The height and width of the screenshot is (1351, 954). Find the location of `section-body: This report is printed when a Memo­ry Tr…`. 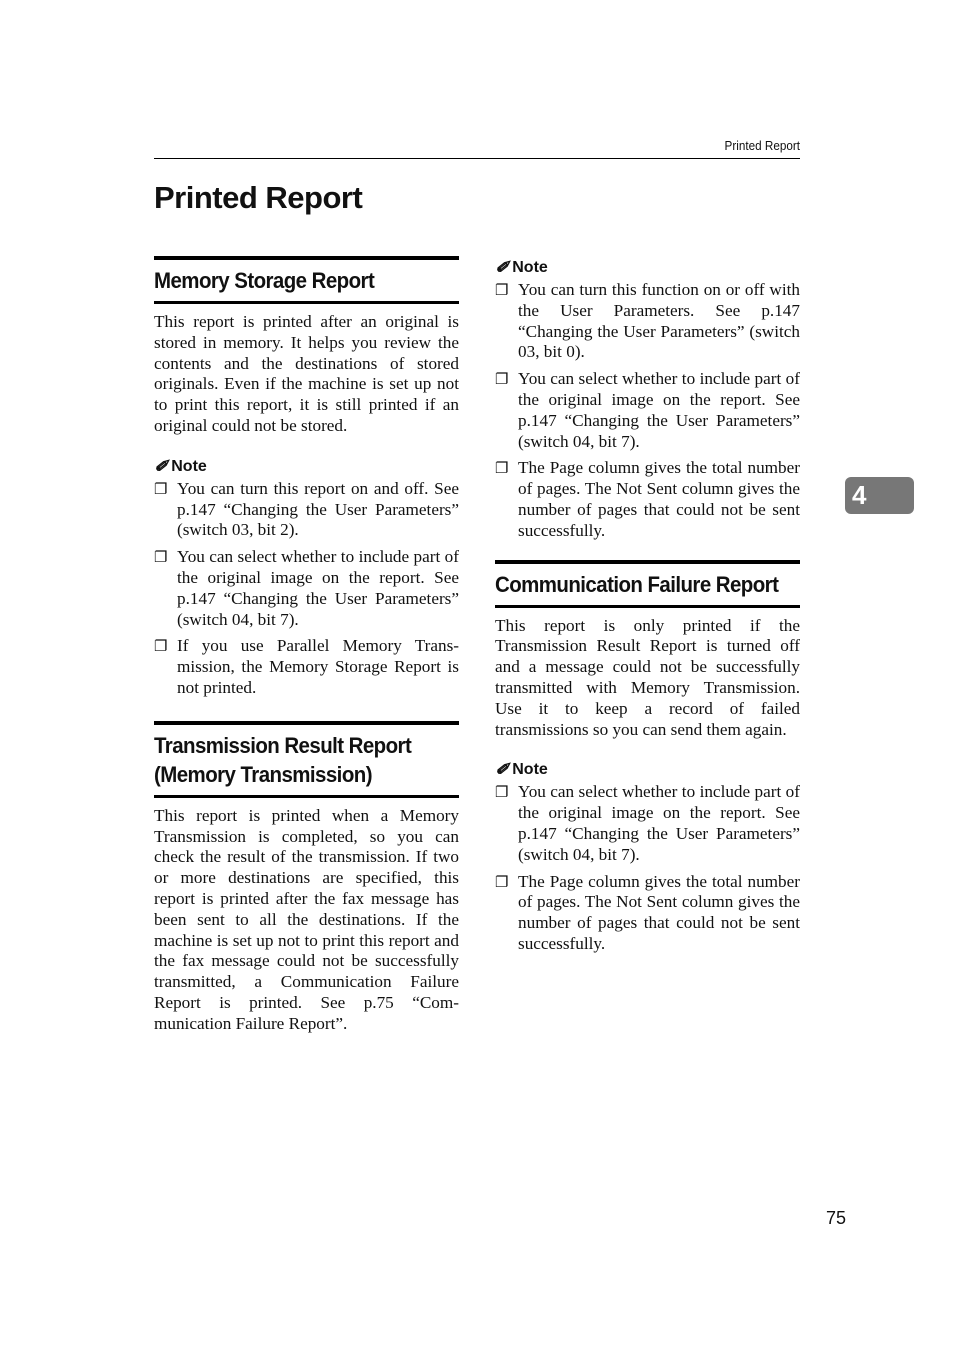

section-body: This report is printed when a Memo­ry Tr… is located at coordinates (306, 919).